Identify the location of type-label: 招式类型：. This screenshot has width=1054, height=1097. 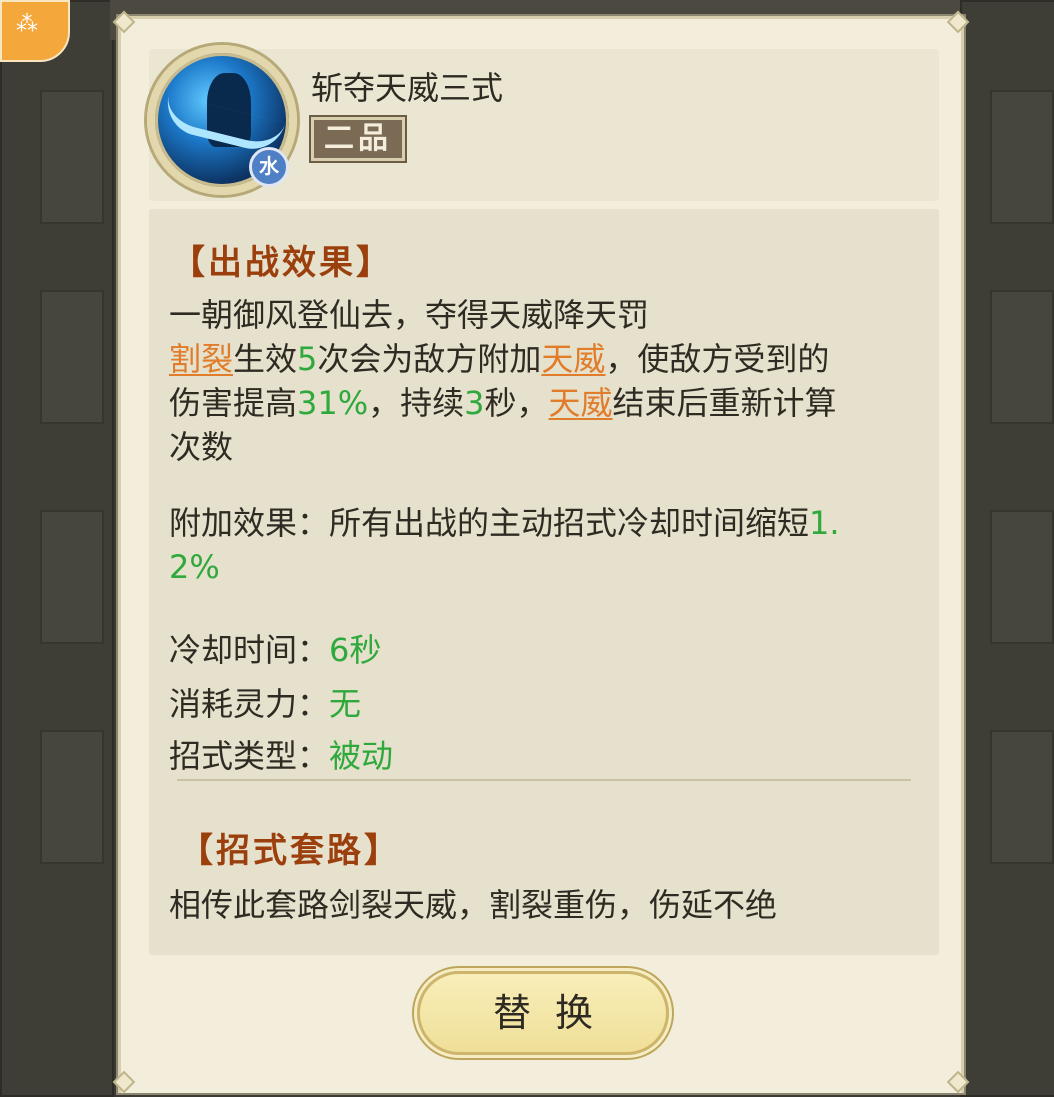
(249, 756).